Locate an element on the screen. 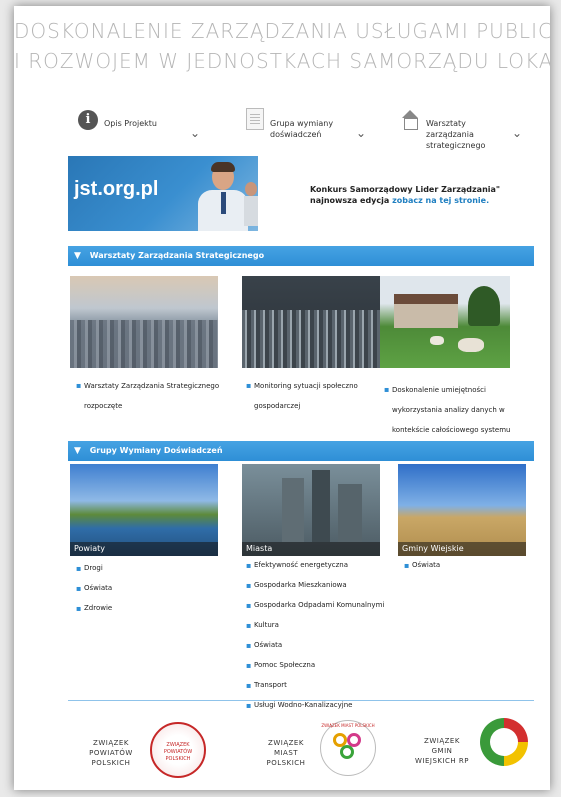 This screenshot has height=797, width=561. photo-caption: Miasta is located at coordinates (311, 549).